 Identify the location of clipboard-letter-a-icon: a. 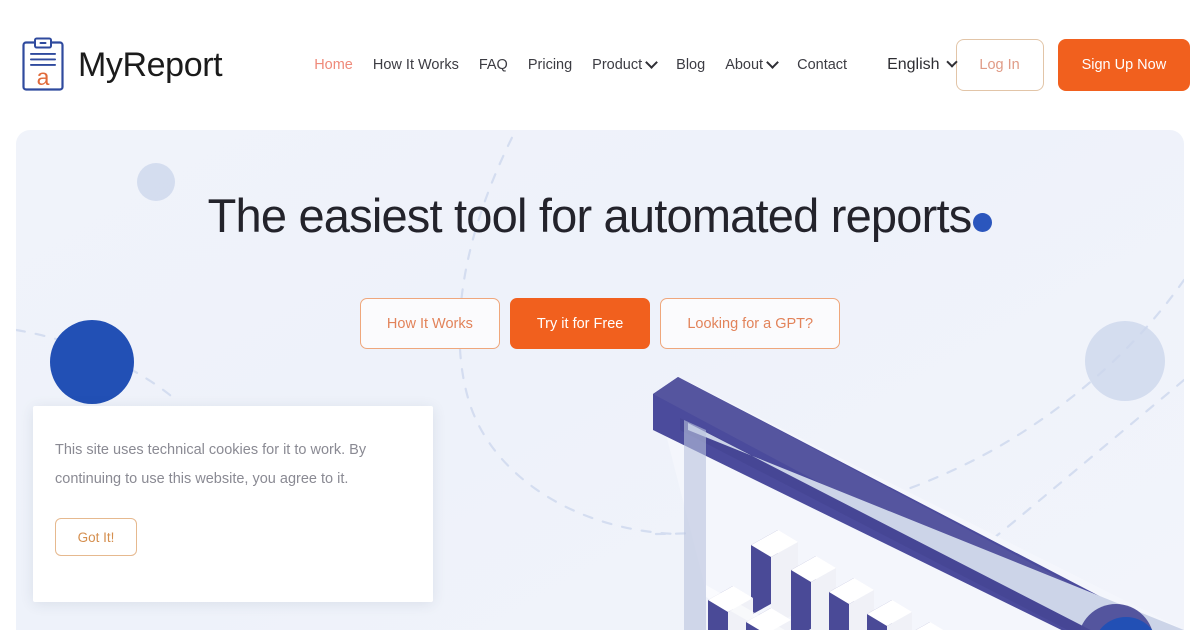
(43, 65).